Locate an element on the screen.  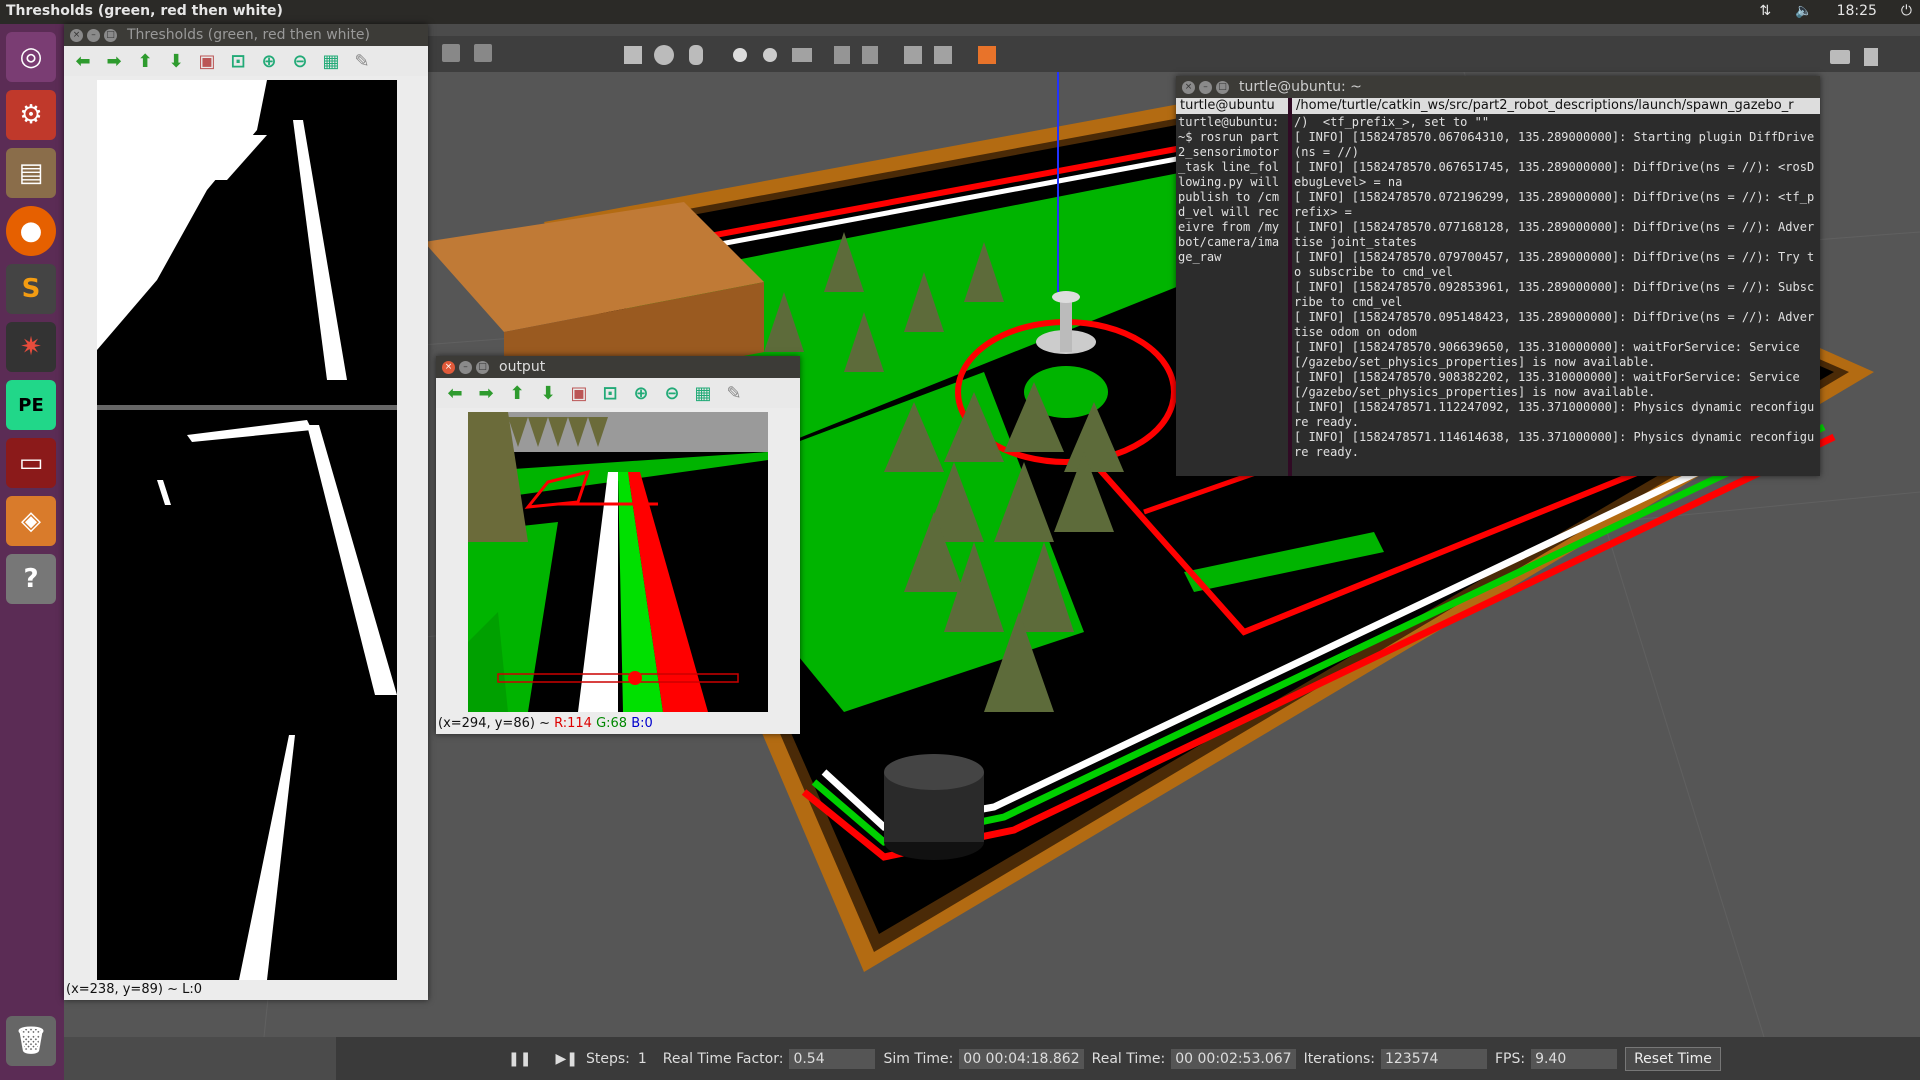
clock: 18:25 is located at coordinates (1857, 11).